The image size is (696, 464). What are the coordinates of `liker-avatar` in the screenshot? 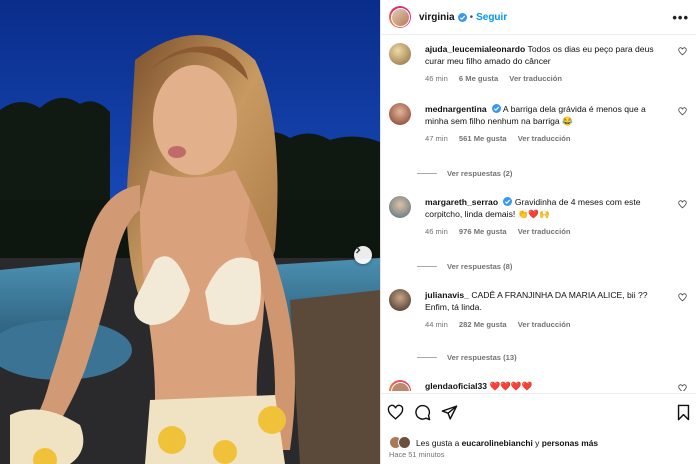 It's located at (404, 442).